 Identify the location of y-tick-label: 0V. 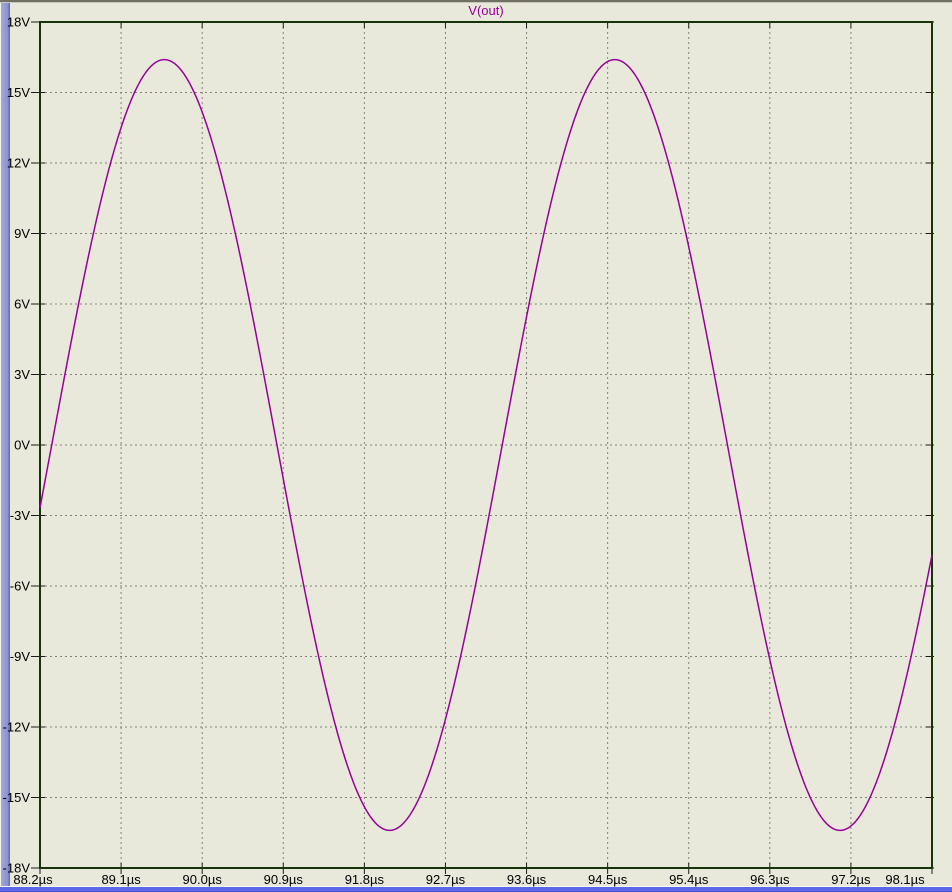
(22, 445).